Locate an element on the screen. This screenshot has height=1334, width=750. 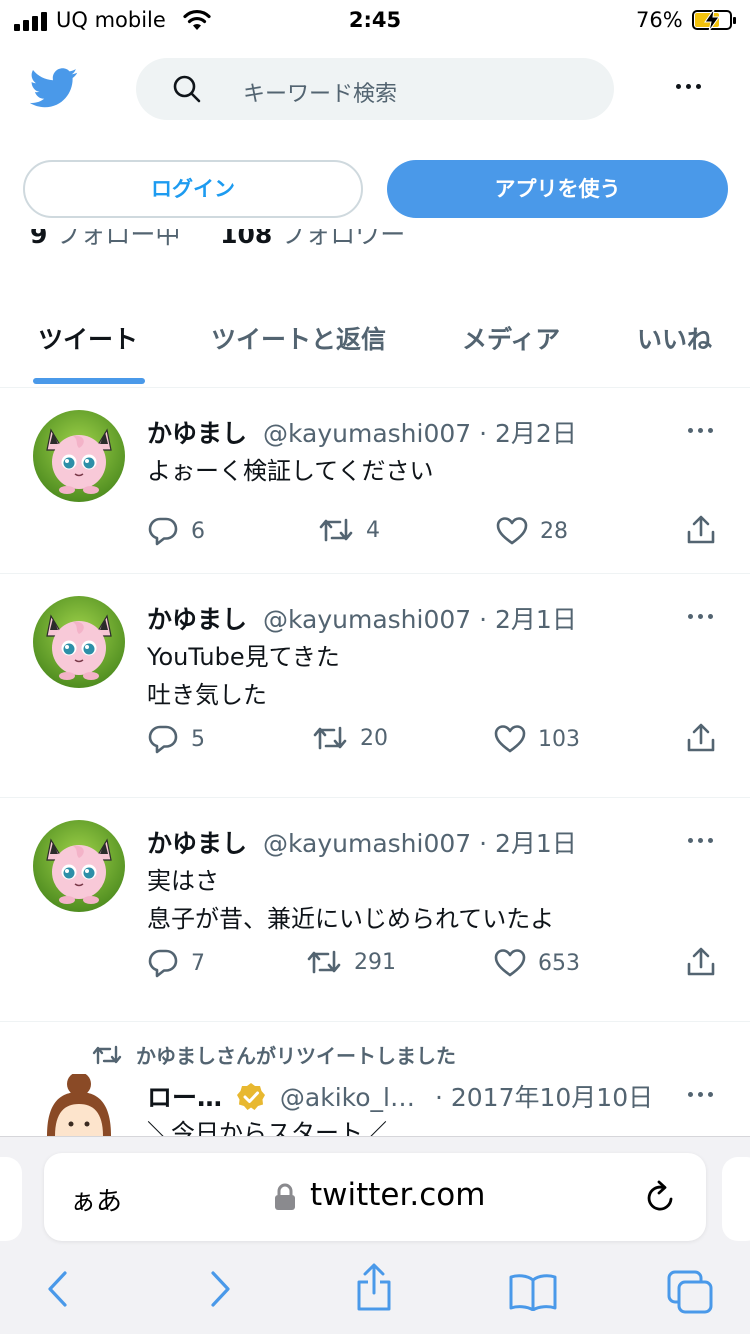
like-button: 653 is located at coordinates (537, 963).